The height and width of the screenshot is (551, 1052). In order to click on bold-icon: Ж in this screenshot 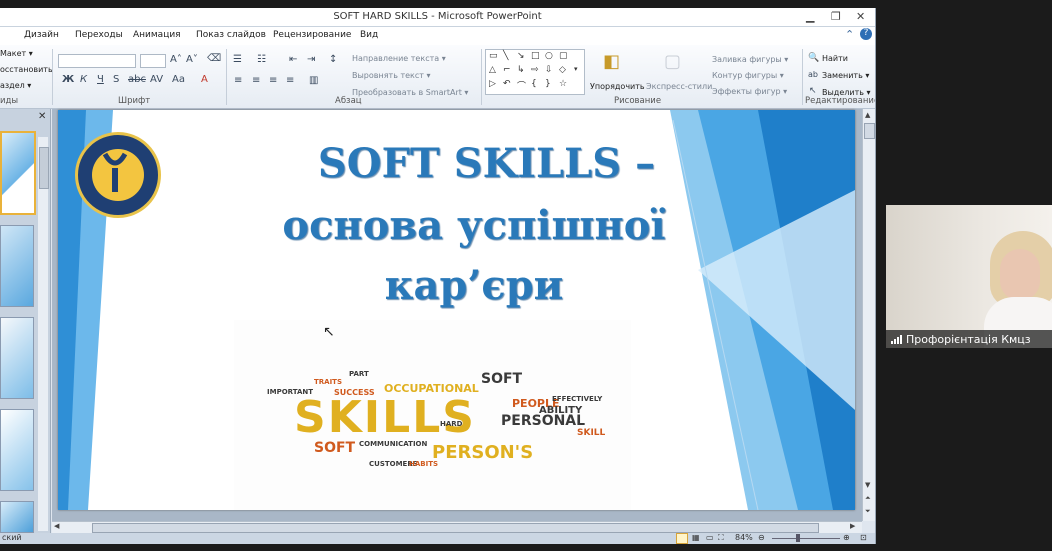, I will do `click(68, 79)`.